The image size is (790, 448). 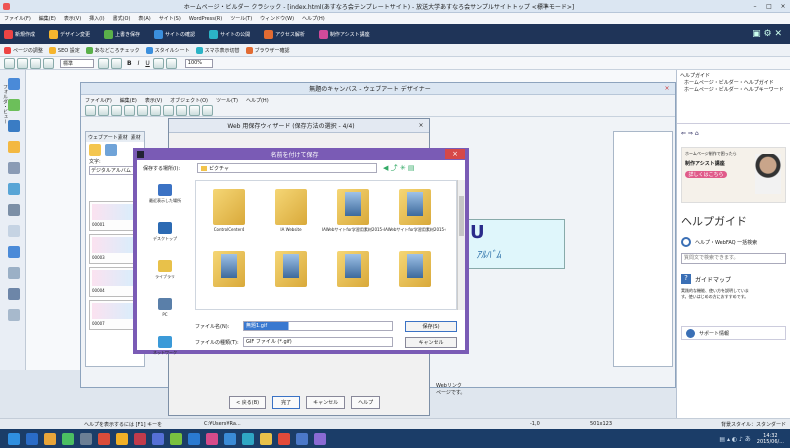 What do you see at coordinates (267, 50) in the screenshot?
I see `toolbar2-button: ブラウザー確認` at bounding box center [267, 50].